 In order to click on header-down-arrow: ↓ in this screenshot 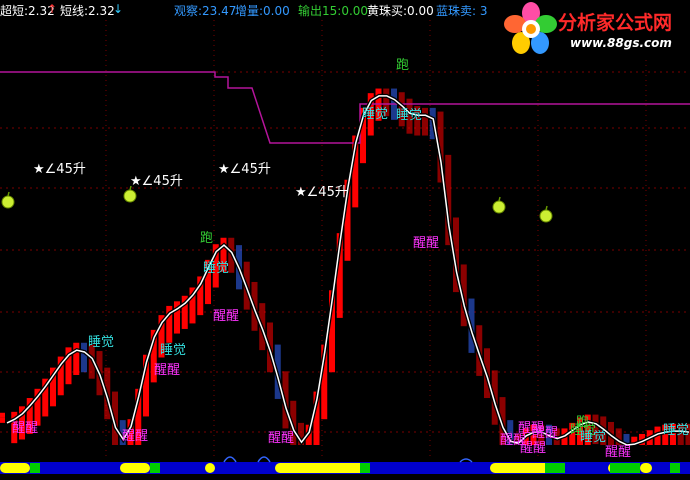, I will do `click(118, 9)`.